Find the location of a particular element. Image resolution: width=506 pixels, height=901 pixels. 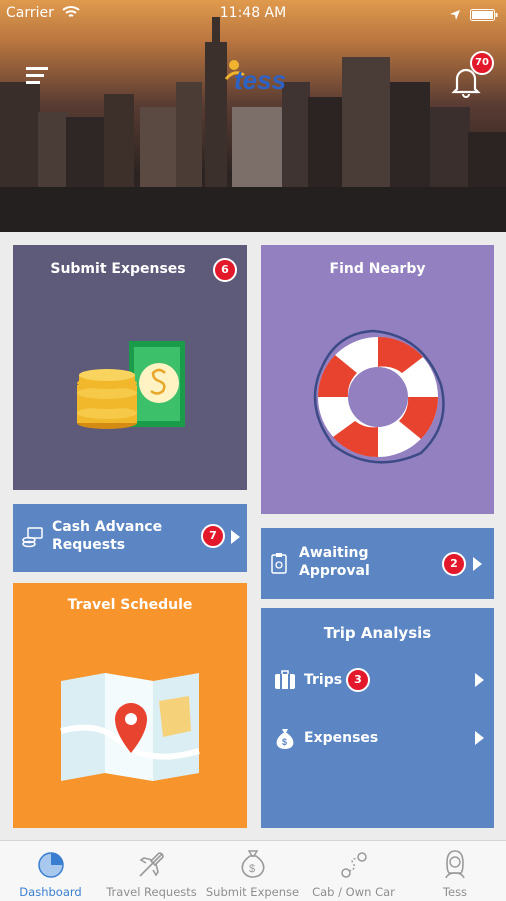

trips-row: Trips 3 is located at coordinates (377, 680).